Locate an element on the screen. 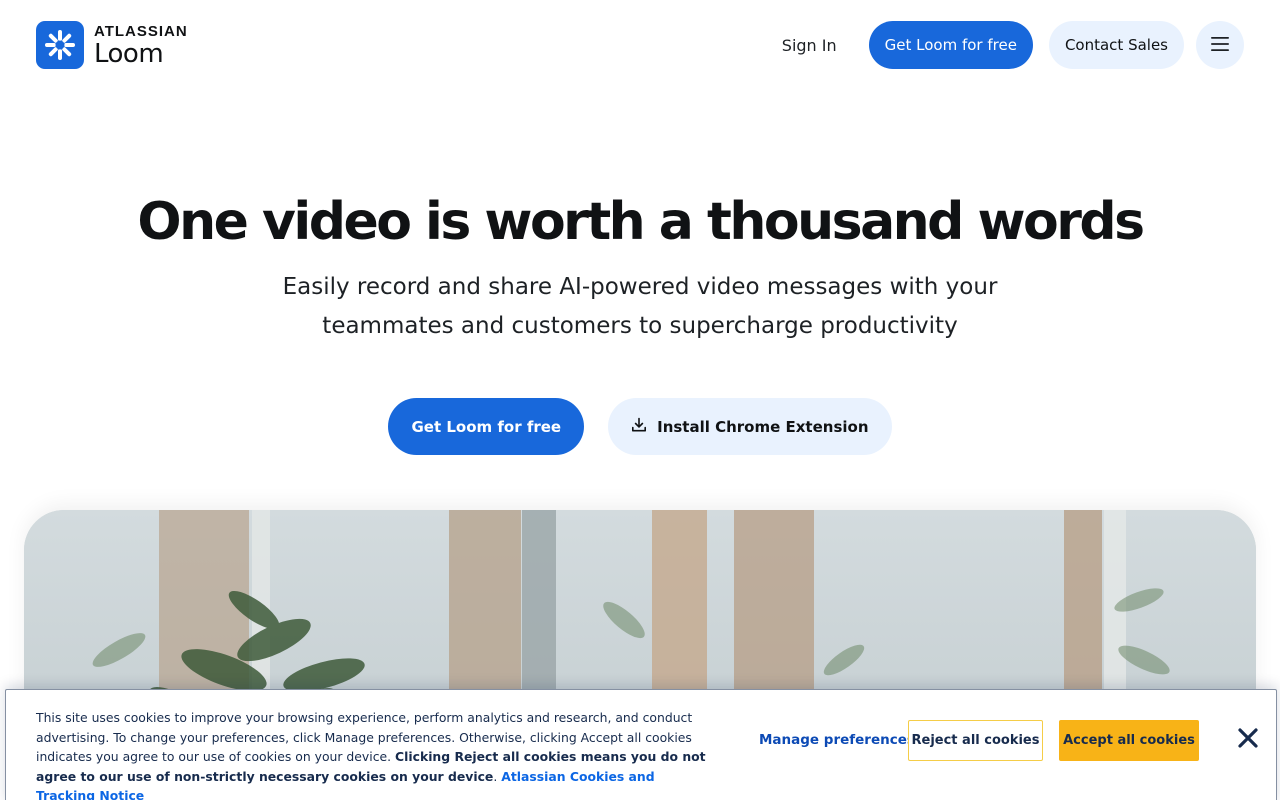  contact-sales-button: Contact Sales is located at coordinates (1116, 45).